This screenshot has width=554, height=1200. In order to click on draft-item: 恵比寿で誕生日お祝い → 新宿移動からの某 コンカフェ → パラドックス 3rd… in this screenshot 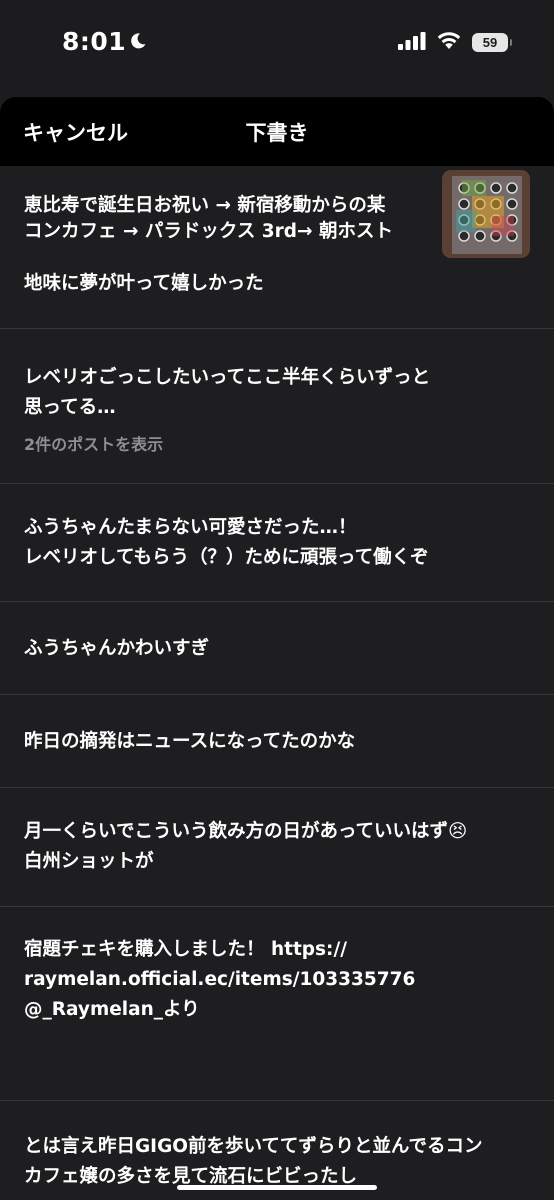, I will do `click(277, 247)`.